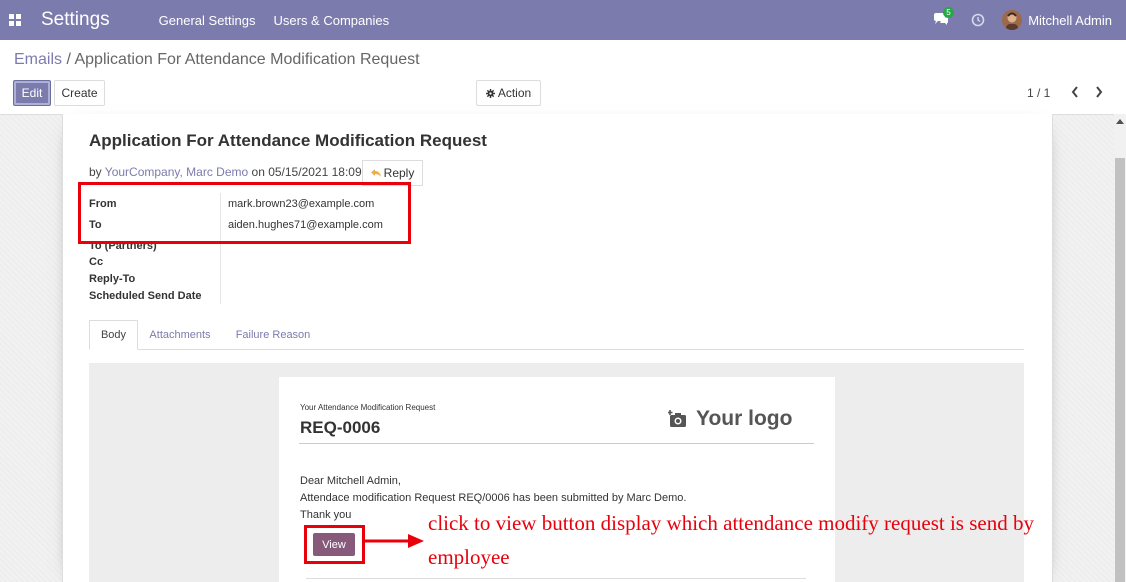  Describe the element at coordinates (15, 20) in the screenshot. I see `apps-menu-icon` at that location.